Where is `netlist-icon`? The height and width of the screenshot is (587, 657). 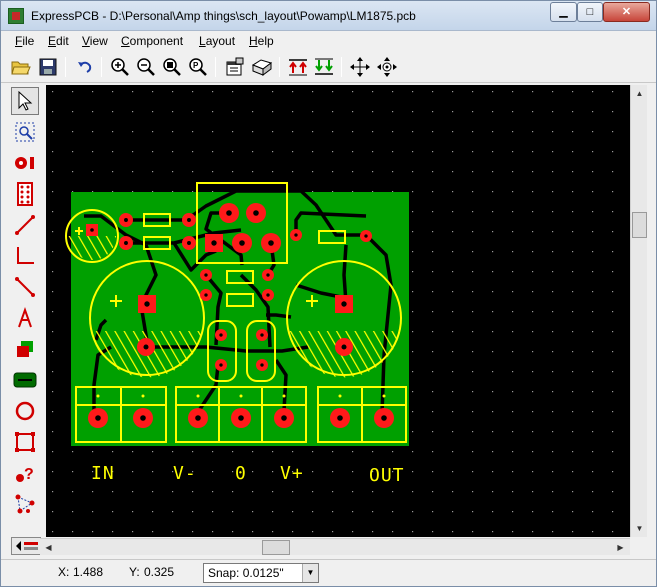 netlist-icon is located at coordinates (25, 504).